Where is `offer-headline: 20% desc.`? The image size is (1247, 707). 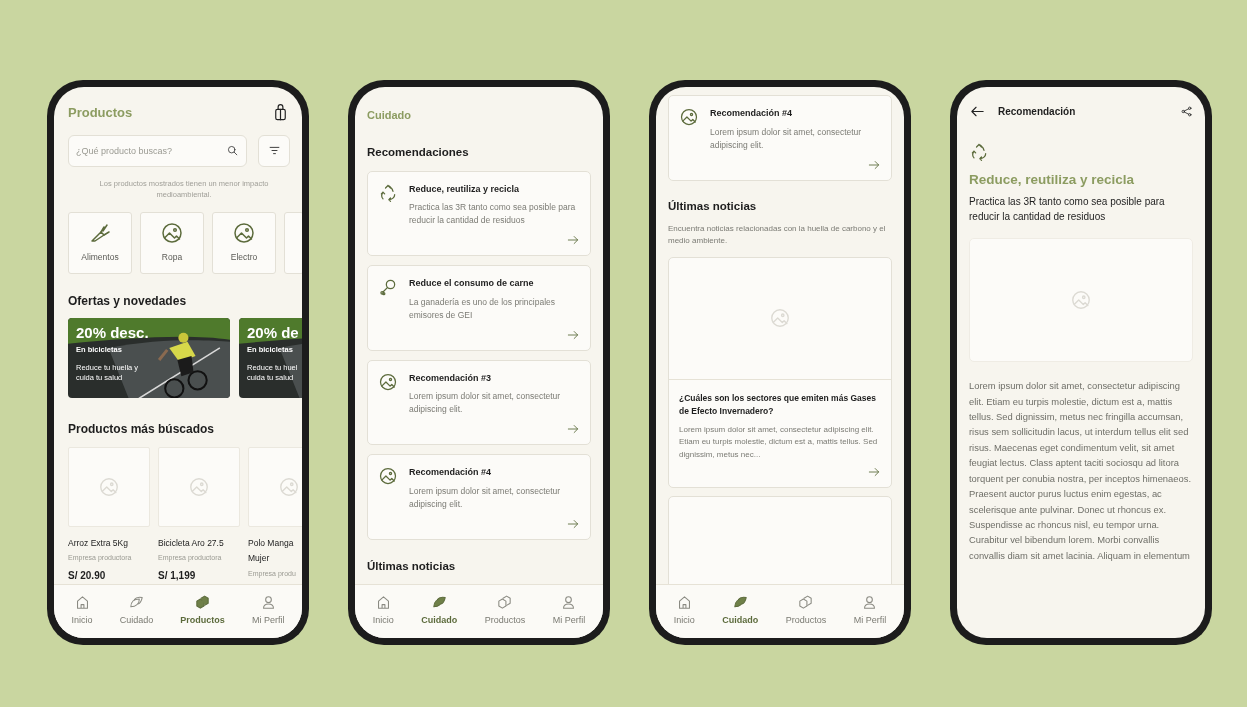 offer-headline: 20% desc. is located at coordinates (113, 332).